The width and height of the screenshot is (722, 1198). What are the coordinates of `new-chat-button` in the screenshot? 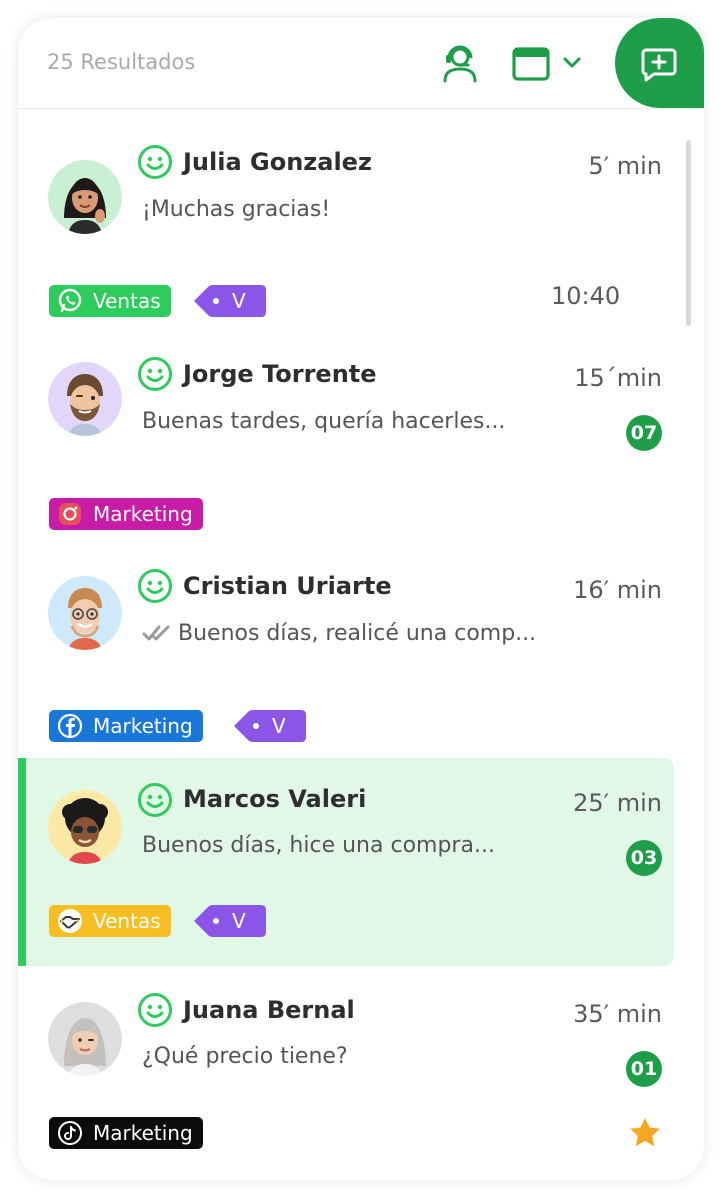 It's located at (659, 63).